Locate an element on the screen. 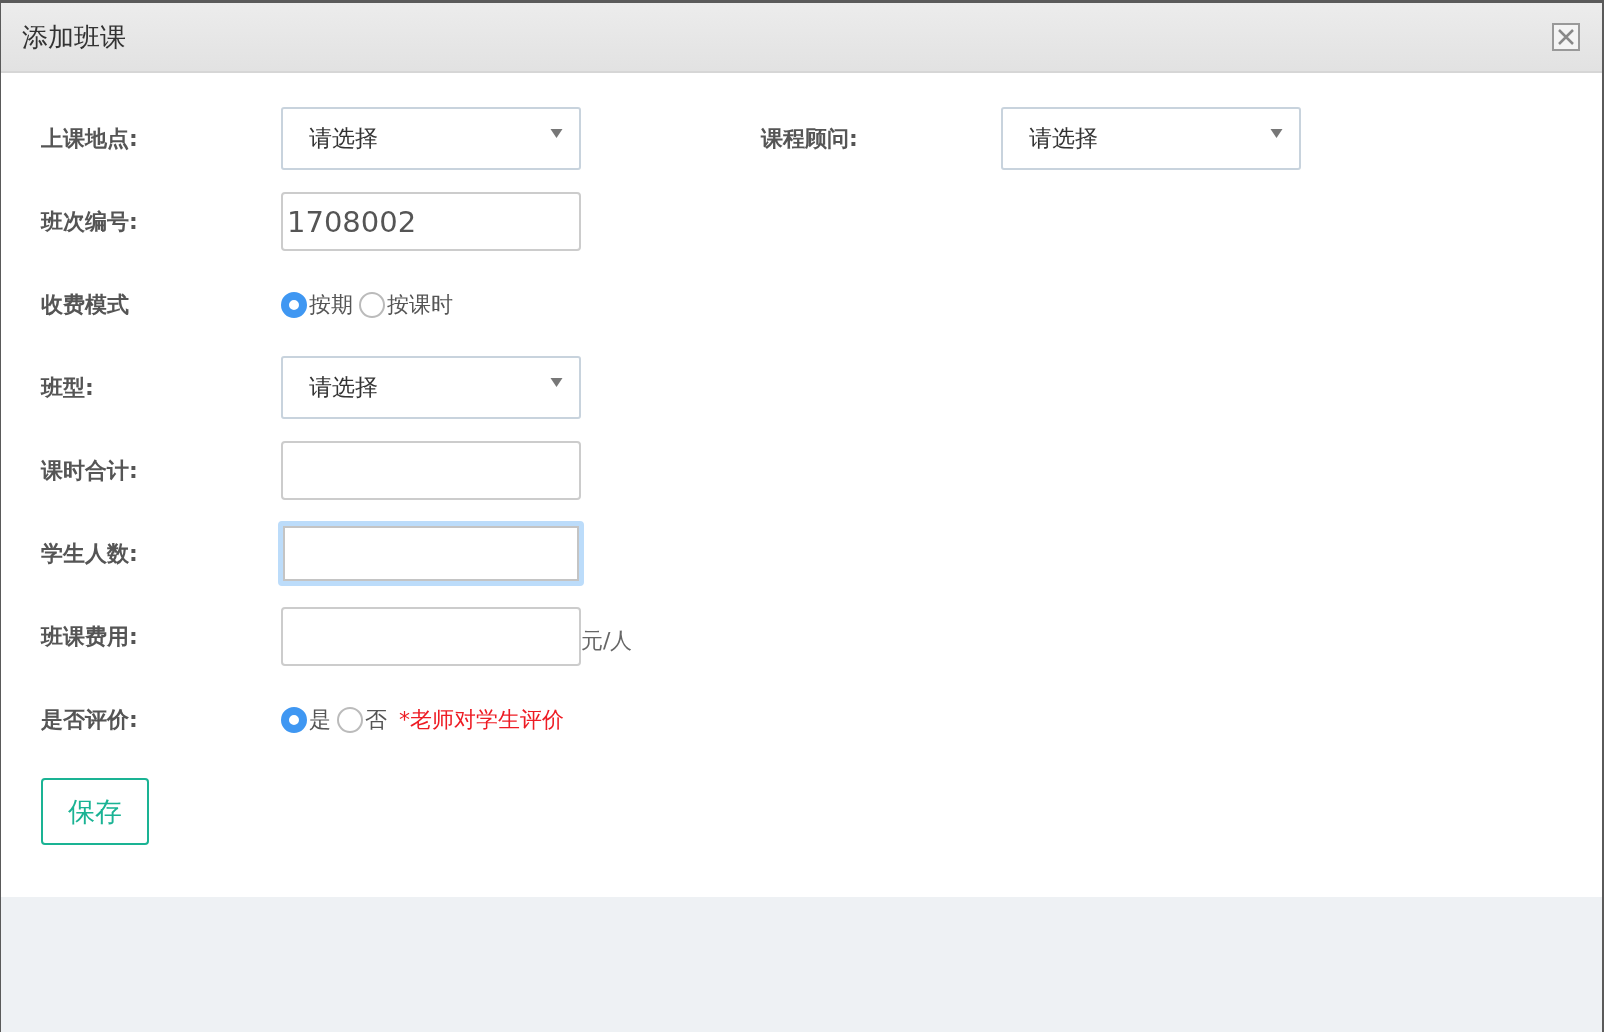 This screenshot has width=1604, height=1032. radio-label: 否 is located at coordinates (376, 719).